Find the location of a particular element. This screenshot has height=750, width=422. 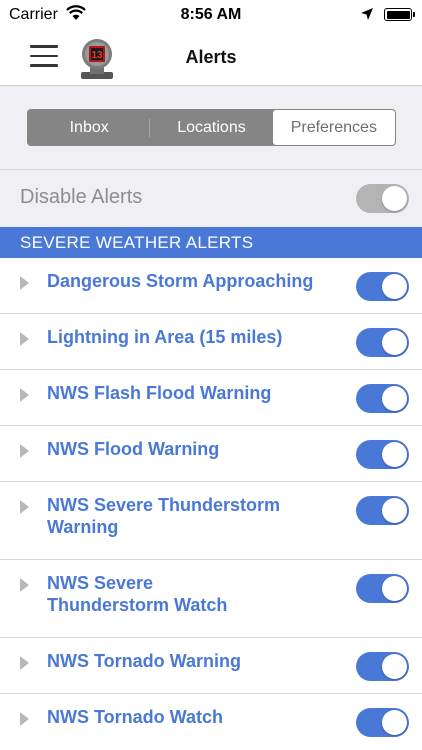

tab-locations: Locations is located at coordinates (211, 127).